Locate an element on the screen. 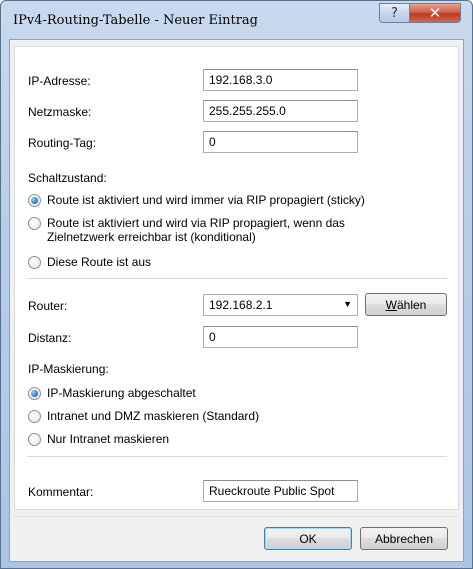  comment-input: Rueckroute Public Spot is located at coordinates (280, 491).